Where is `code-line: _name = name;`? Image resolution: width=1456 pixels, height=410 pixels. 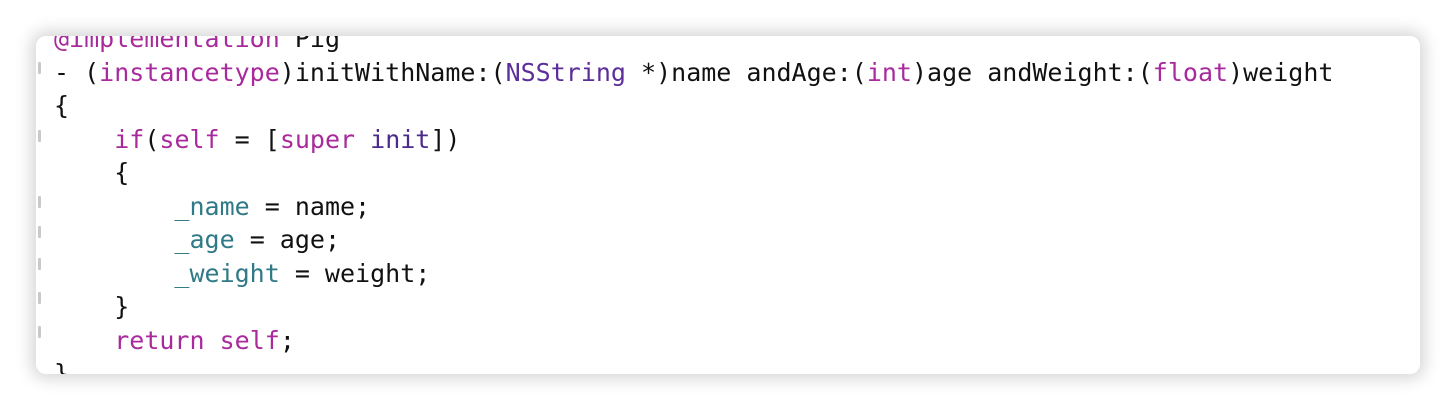
code-line: _name = name; is located at coordinates (693, 207).